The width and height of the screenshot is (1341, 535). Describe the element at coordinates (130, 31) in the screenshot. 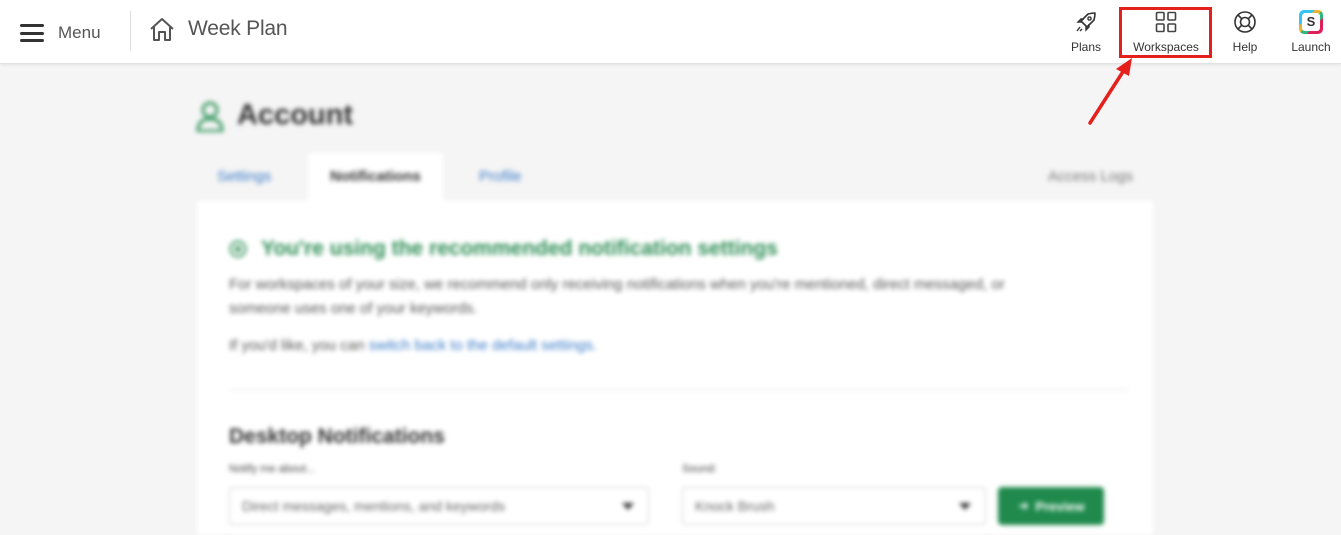

I see `divider` at that location.